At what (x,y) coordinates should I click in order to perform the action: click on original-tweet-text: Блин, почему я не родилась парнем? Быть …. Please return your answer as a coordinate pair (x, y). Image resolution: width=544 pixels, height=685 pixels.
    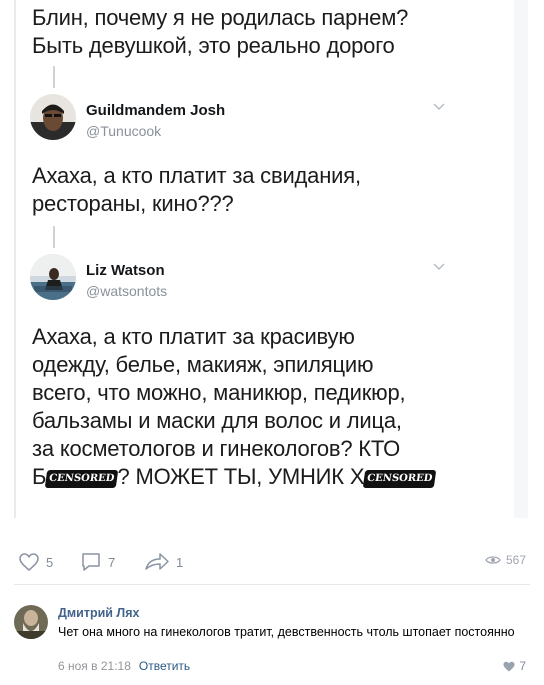
    Looking at the image, I should click on (220, 32).